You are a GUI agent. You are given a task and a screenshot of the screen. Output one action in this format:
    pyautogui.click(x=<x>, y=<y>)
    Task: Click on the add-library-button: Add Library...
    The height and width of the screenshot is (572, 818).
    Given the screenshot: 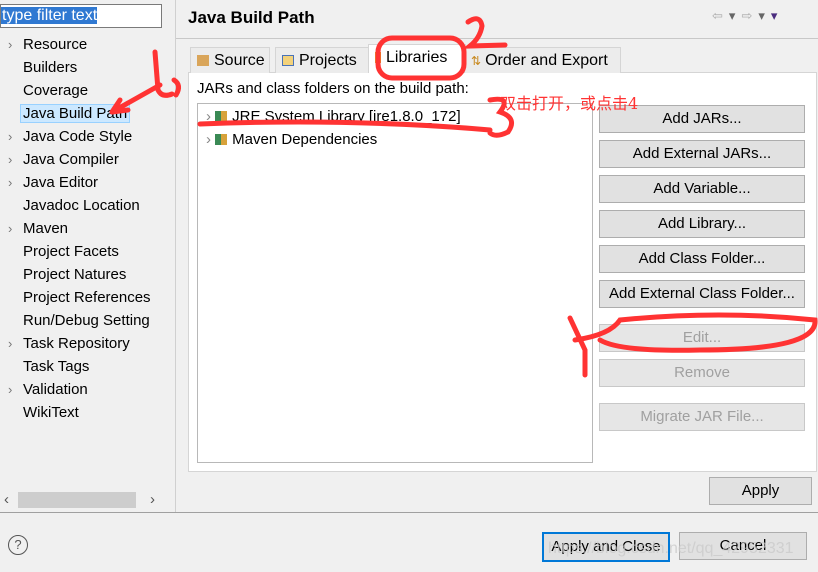 What is the action you would take?
    pyautogui.click(x=702, y=224)
    